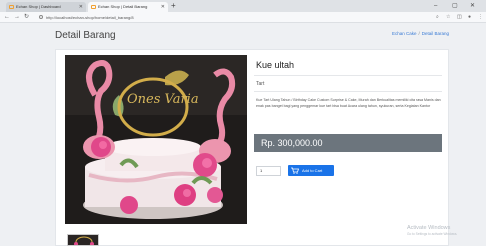 The height and width of the screenshot is (246, 486). What do you see at coordinates (472, 6) in the screenshot?
I see `close-window-icon: ✕` at bounding box center [472, 6].